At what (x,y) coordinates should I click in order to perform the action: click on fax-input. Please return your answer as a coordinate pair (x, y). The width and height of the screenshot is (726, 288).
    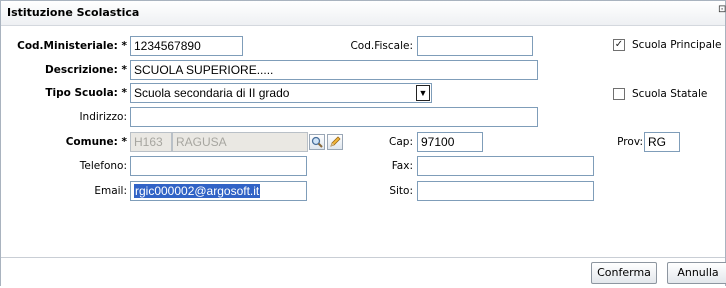
    Looking at the image, I should click on (505, 166).